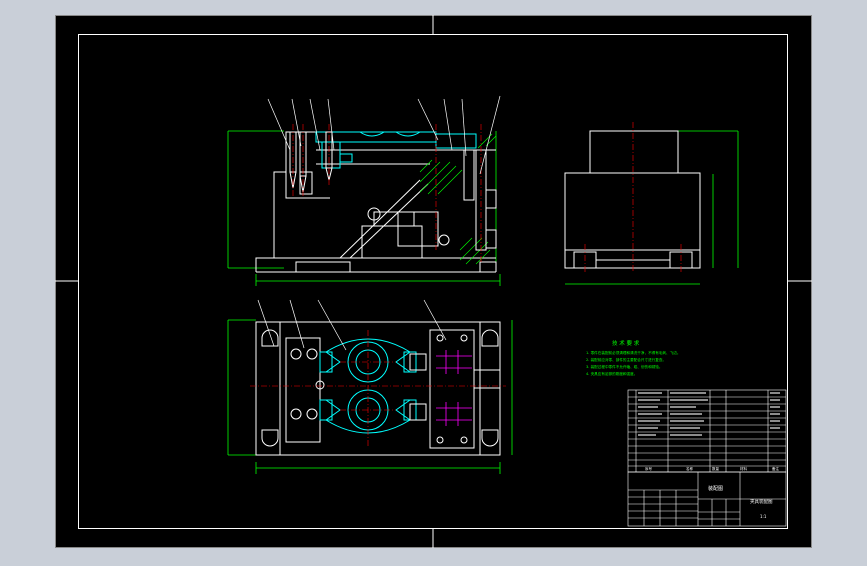 This screenshot has width=867, height=566. What do you see at coordinates (716, 468) in the screenshot?
I see `col-qty-label: 数量` at bounding box center [716, 468].